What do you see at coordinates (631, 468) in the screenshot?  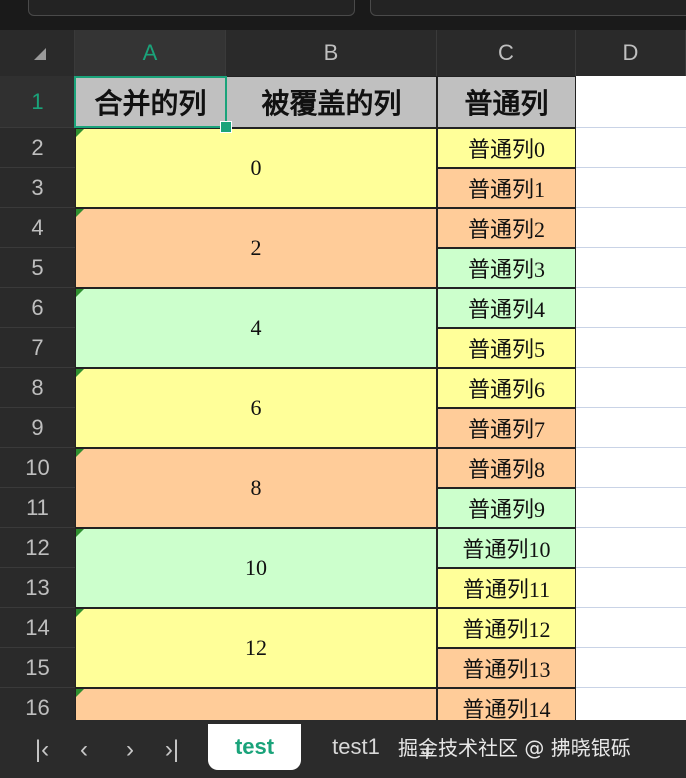 I see `cell-d10` at bounding box center [631, 468].